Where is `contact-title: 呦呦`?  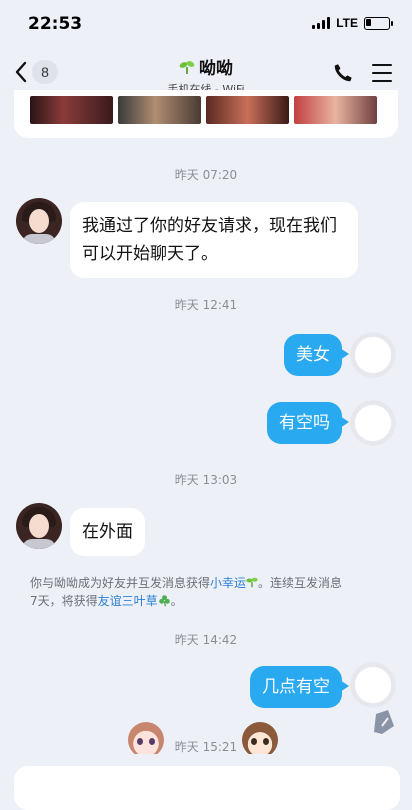 contact-title: 呦呦 is located at coordinates (206, 66).